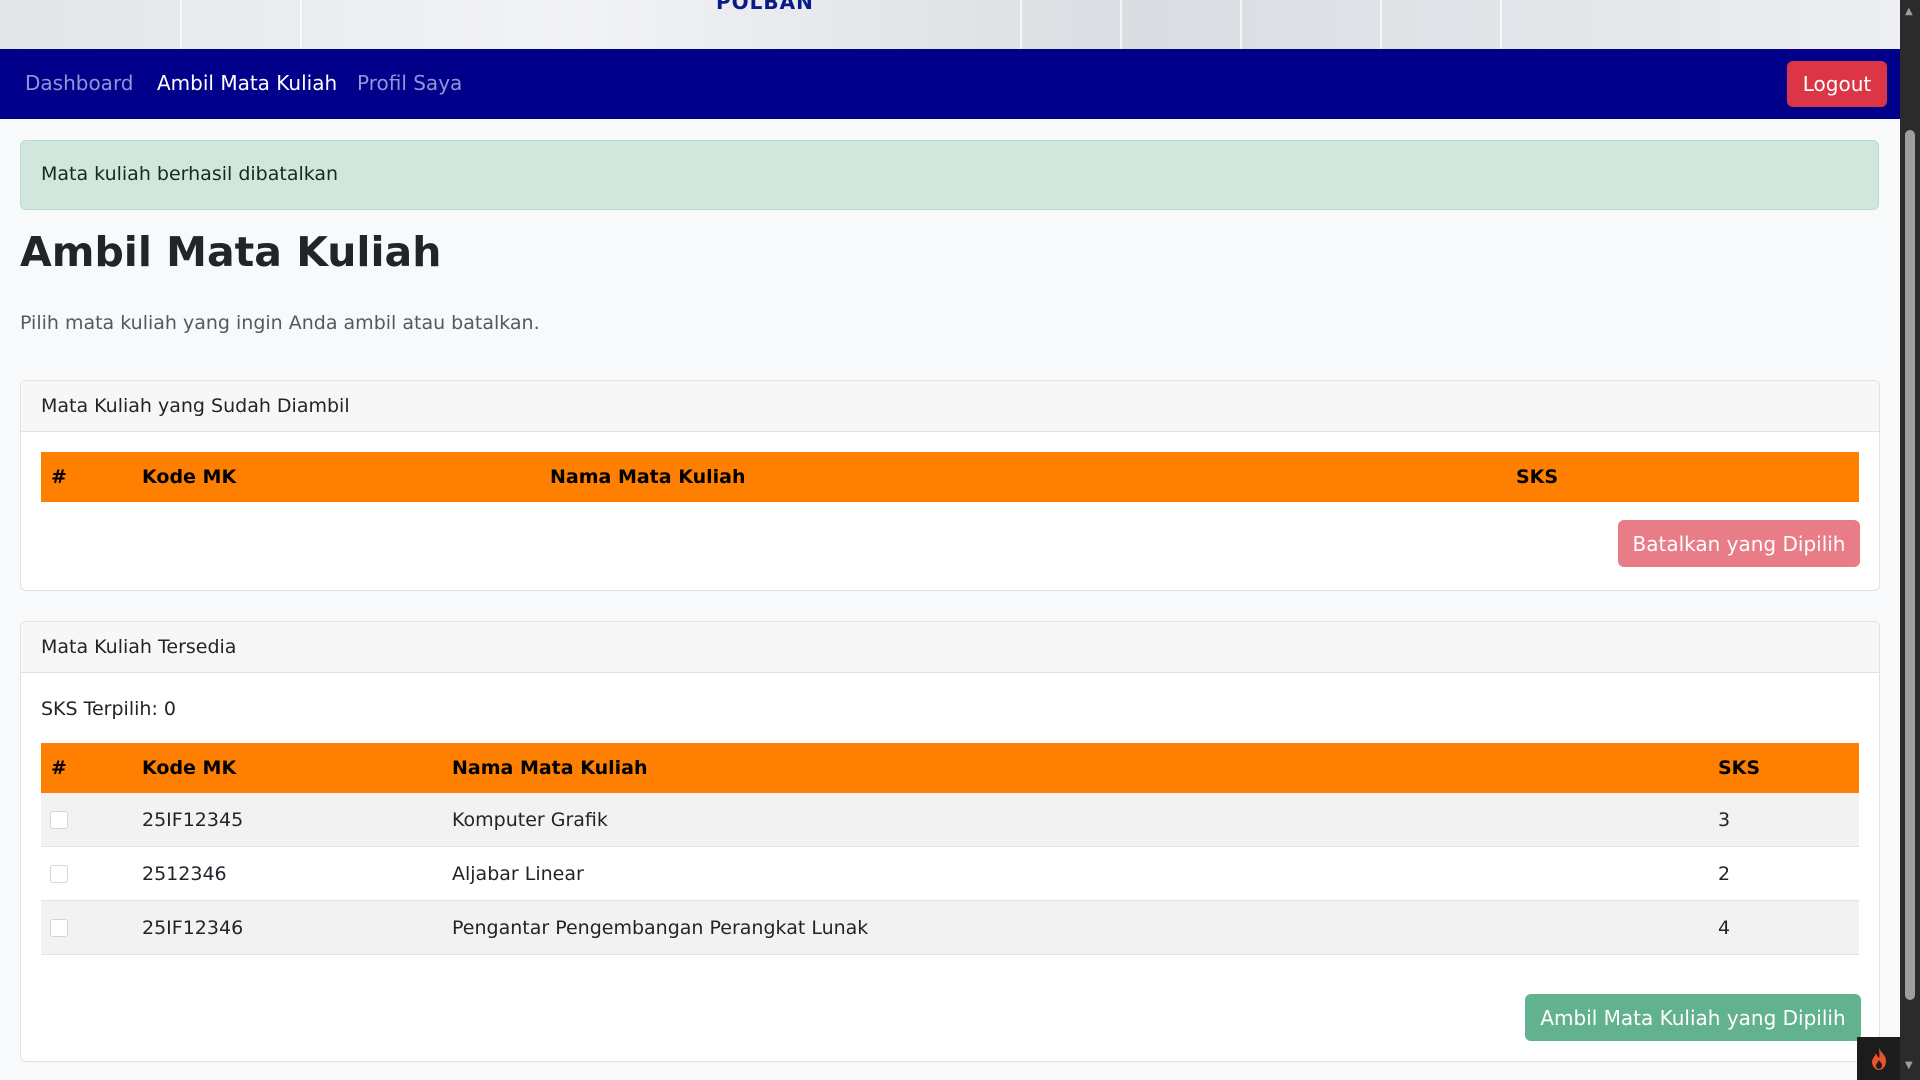  What do you see at coordinates (79, 83) in the screenshot?
I see `nav-dashboard: Dashboard` at bounding box center [79, 83].